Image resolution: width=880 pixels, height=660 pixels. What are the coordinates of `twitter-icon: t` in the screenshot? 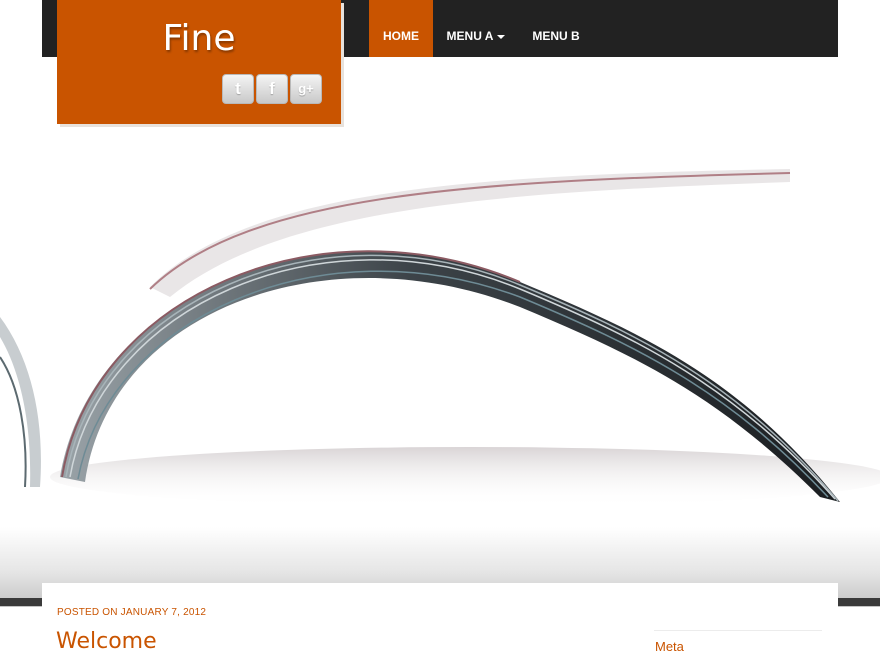 It's located at (238, 89).